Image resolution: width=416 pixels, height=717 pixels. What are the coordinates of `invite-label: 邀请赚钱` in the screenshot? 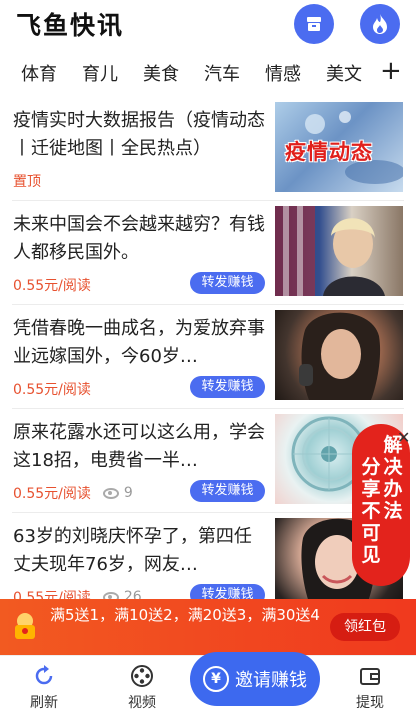 It's located at (271, 680).